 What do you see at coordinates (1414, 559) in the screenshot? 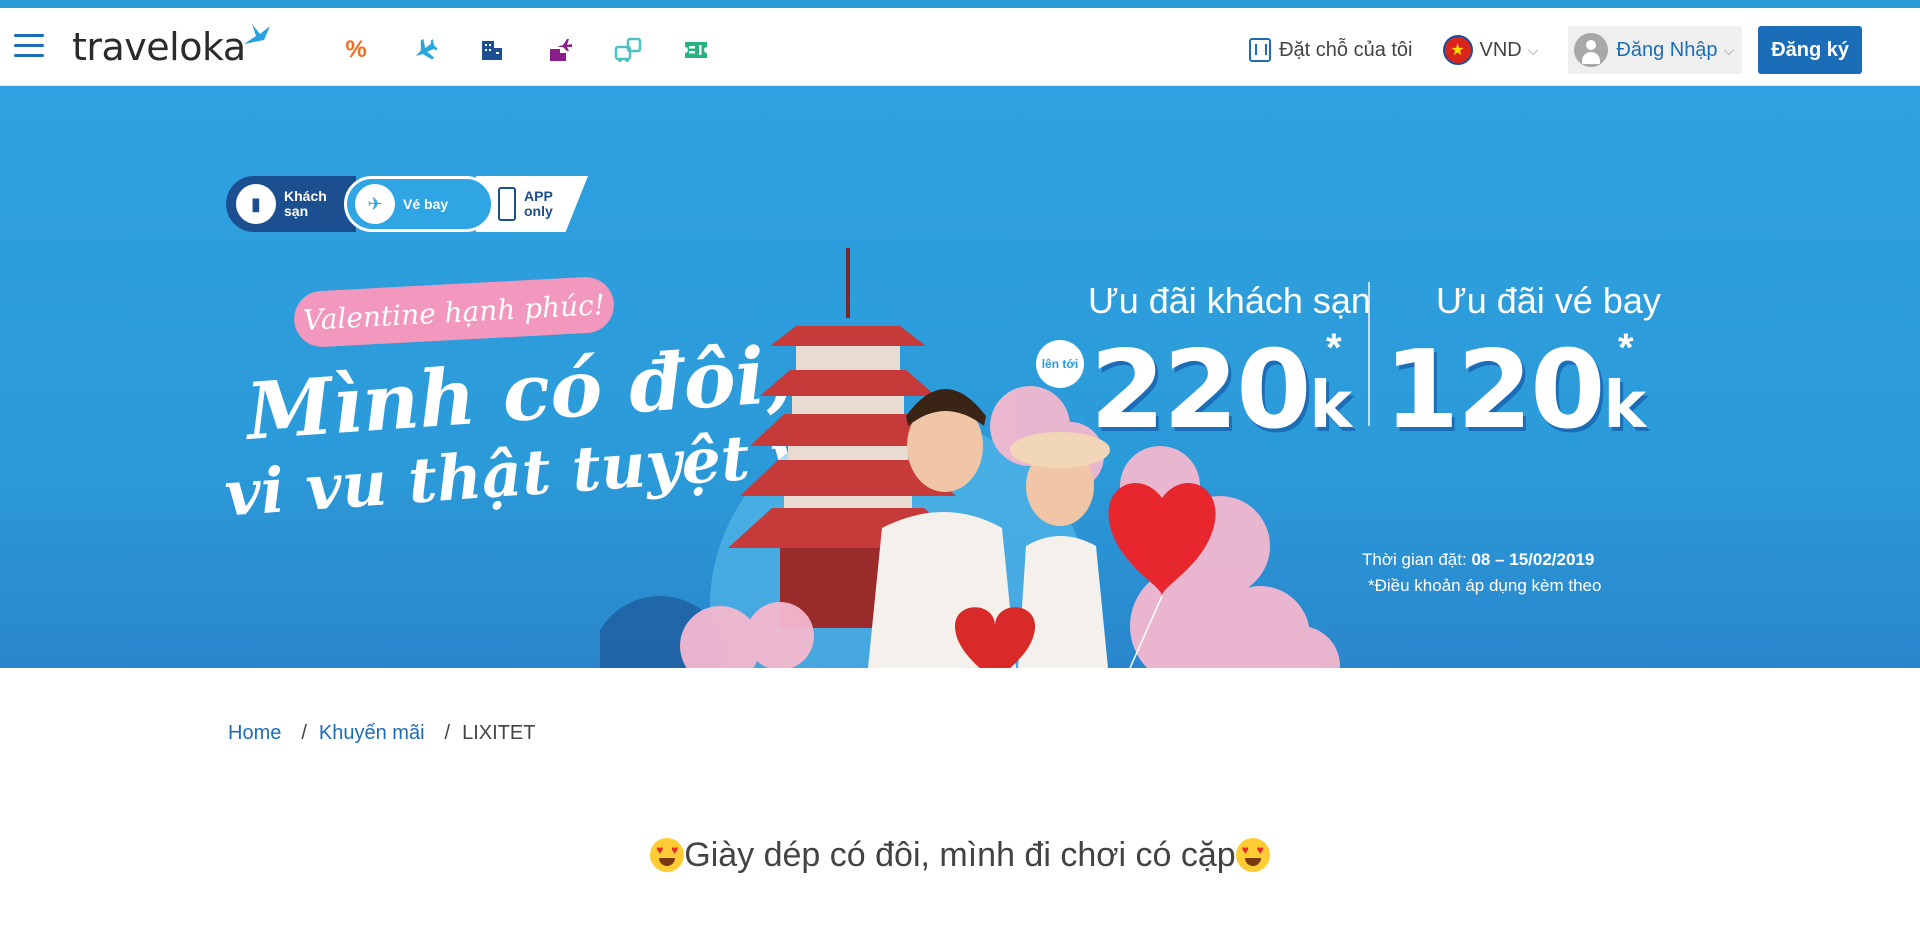
I see `booking-period-label: Thời gian đặt:` at bounding box center [1414, 559].